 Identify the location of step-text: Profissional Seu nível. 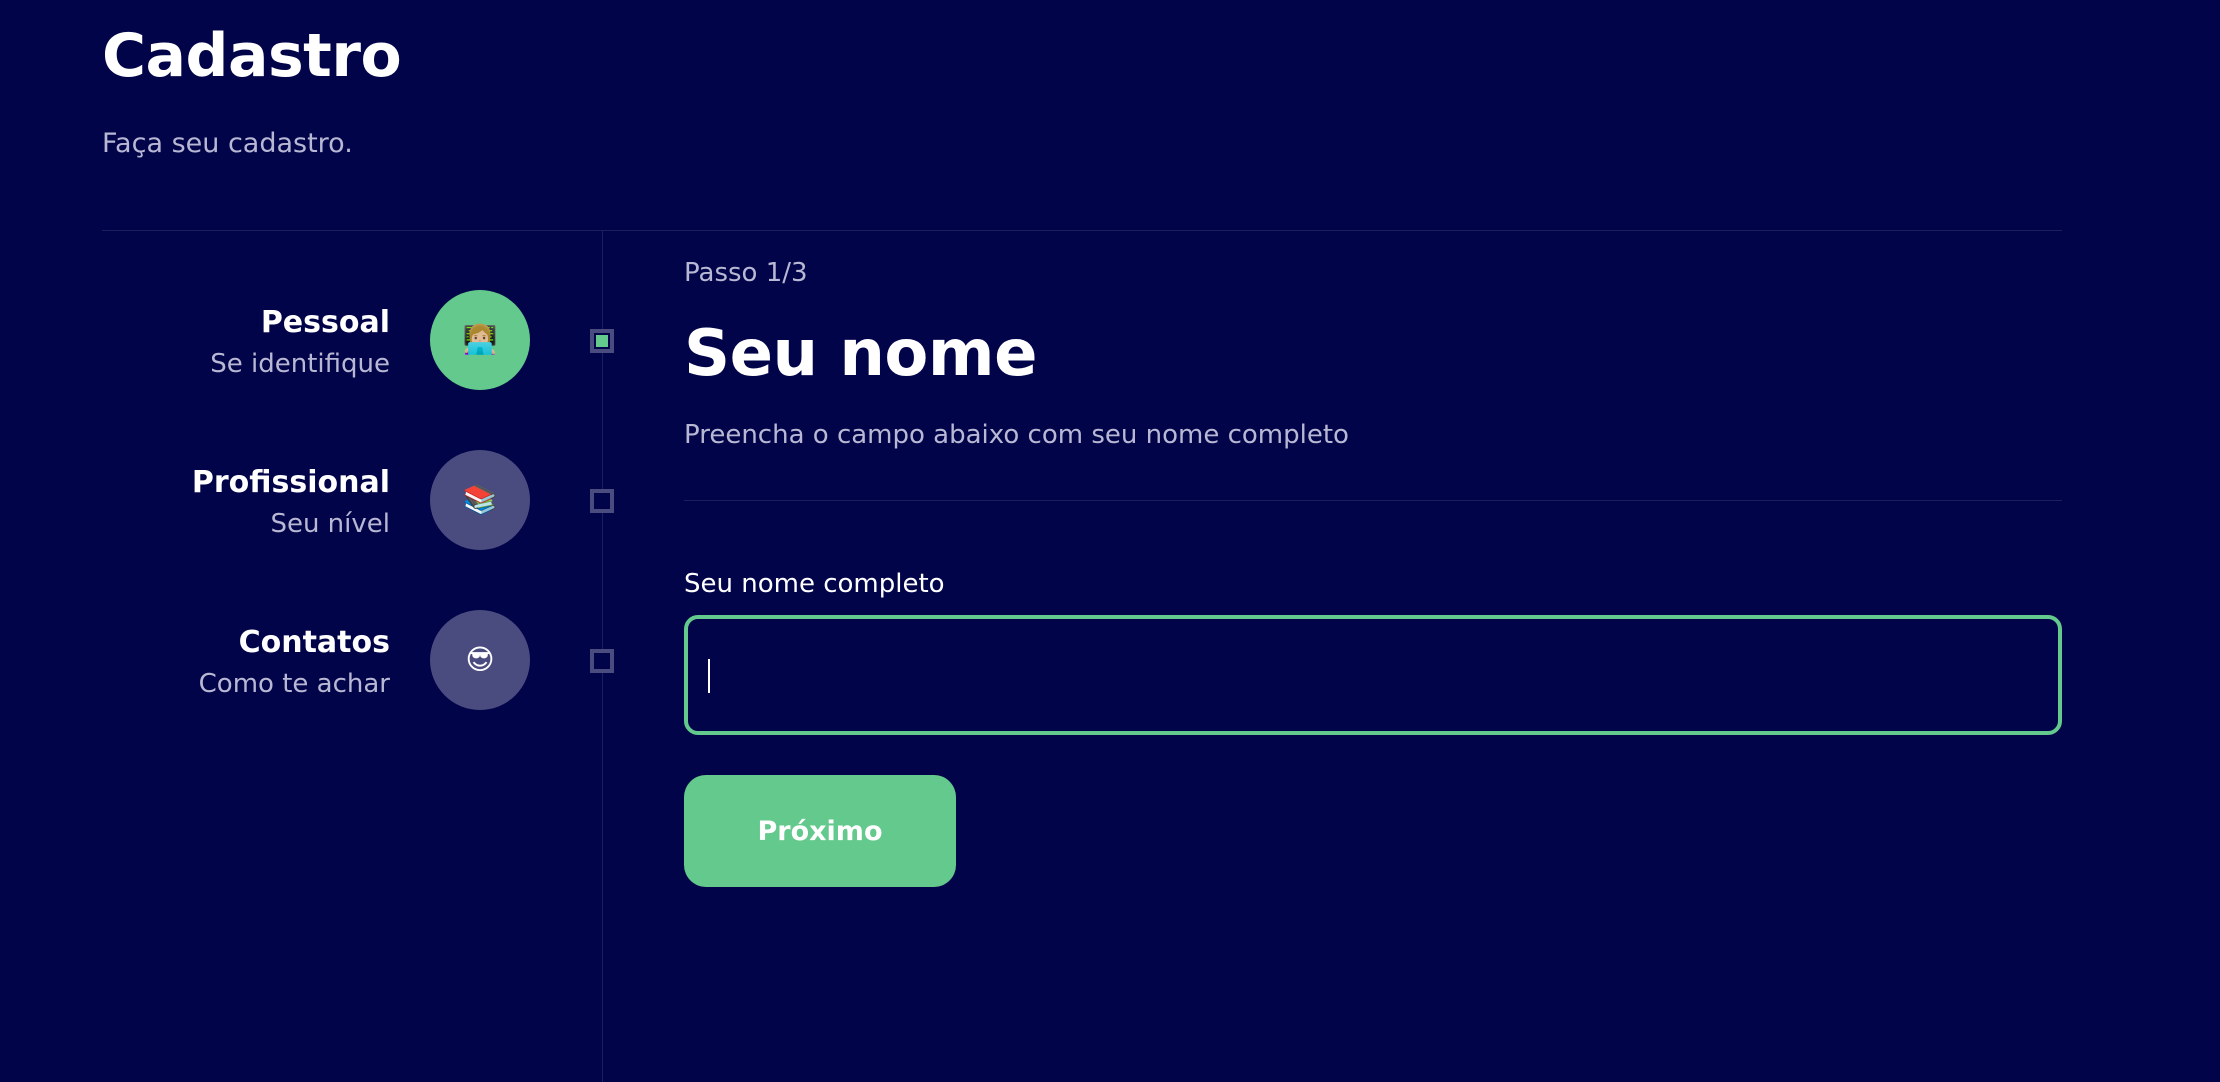
(291, 503).